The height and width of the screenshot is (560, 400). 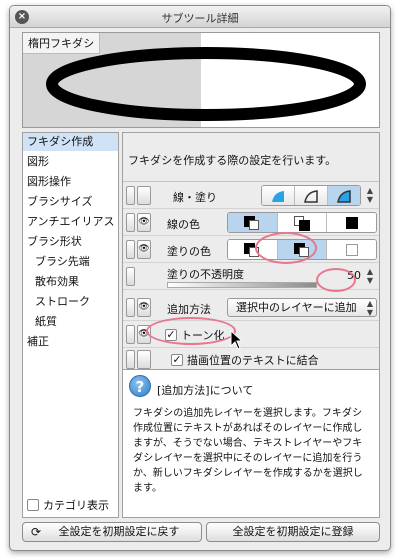 What do you see at coordinates (205, 390) in the screenshot?
I see `help-title: [追加方法]について` at bounding box center [205, 390].